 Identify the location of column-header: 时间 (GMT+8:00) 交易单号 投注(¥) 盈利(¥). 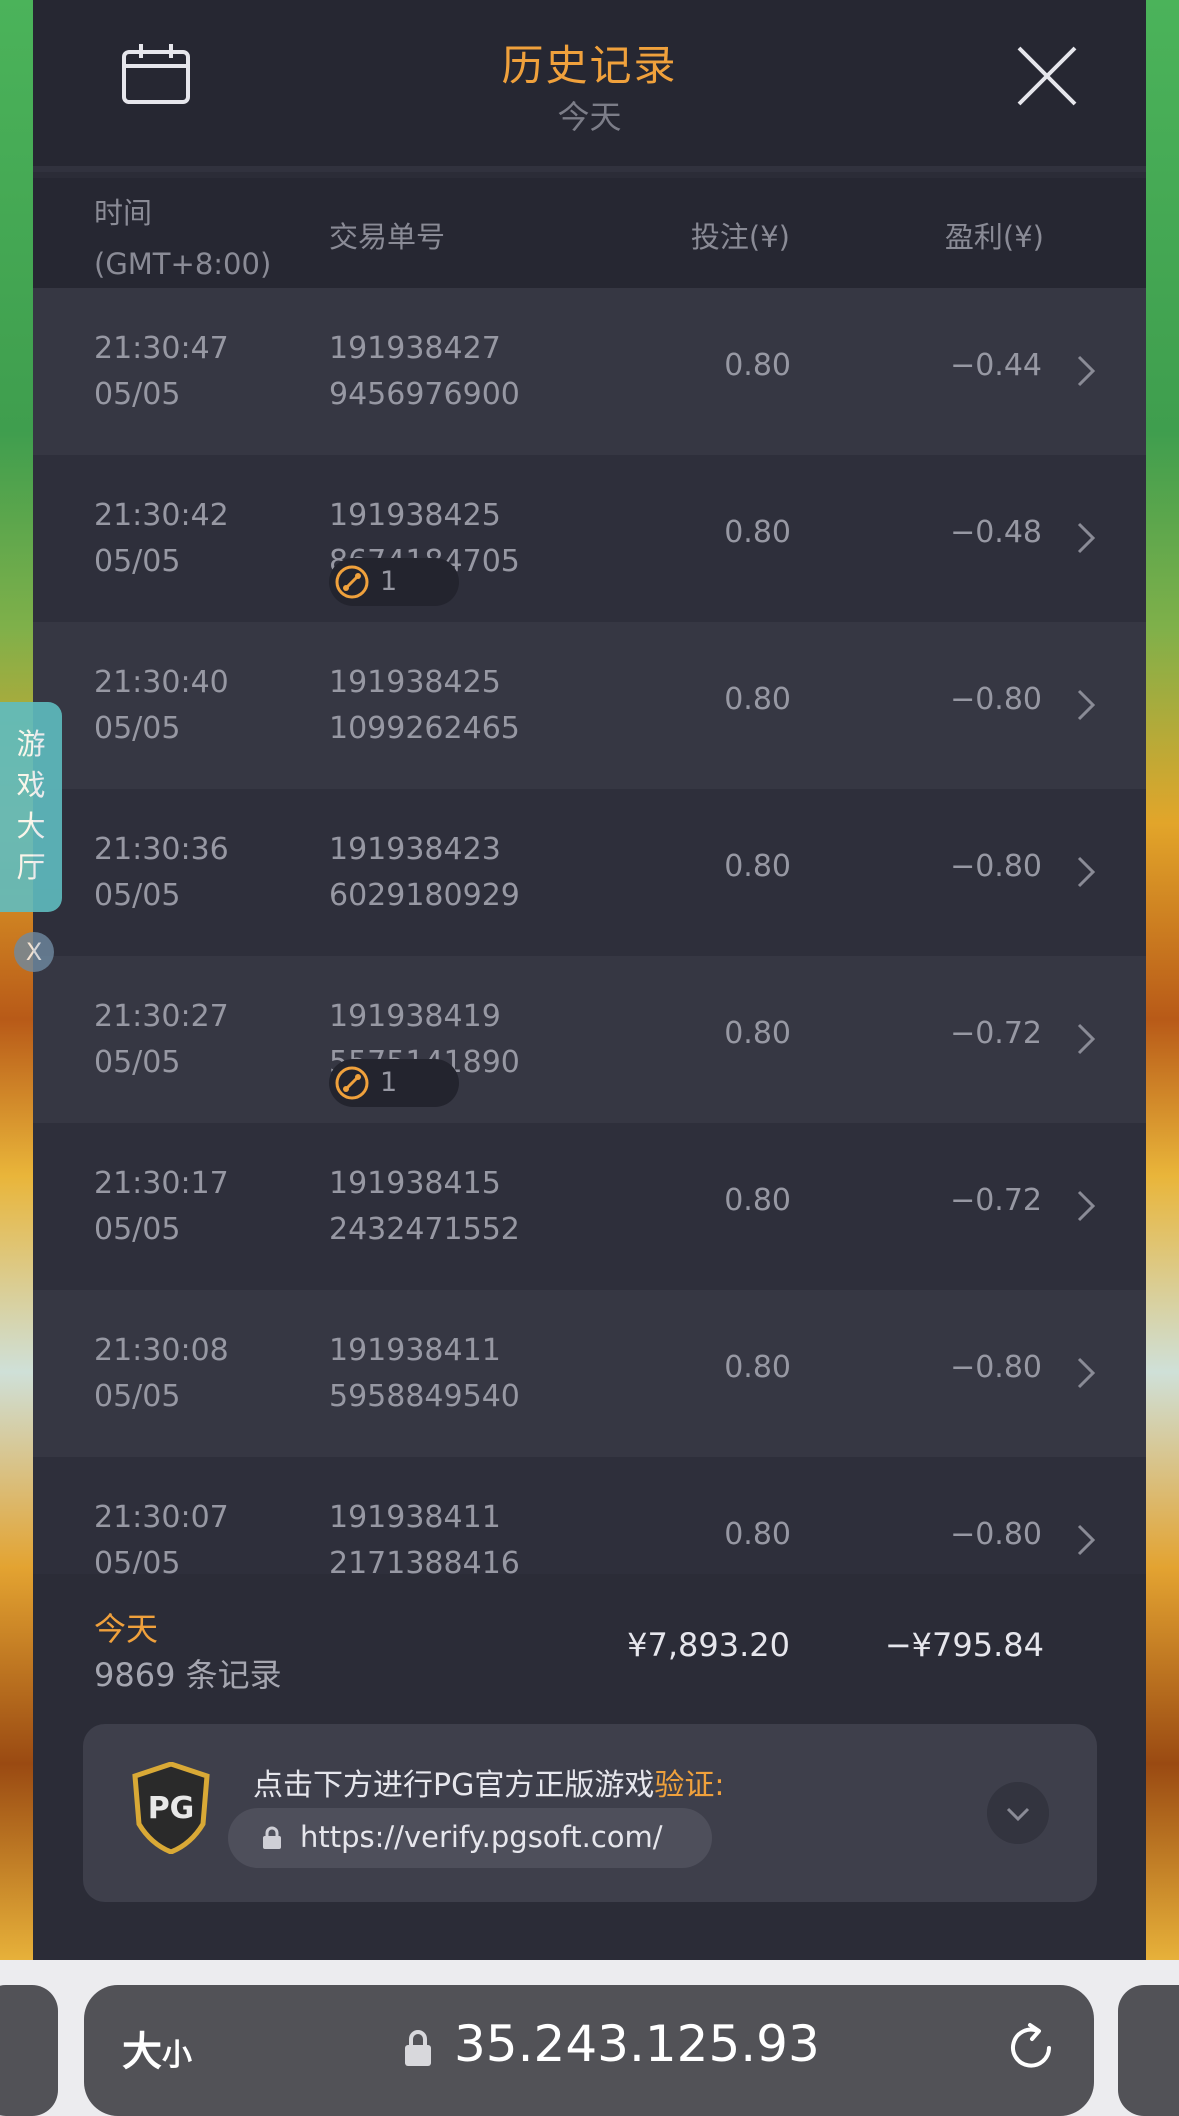
(589, 233).